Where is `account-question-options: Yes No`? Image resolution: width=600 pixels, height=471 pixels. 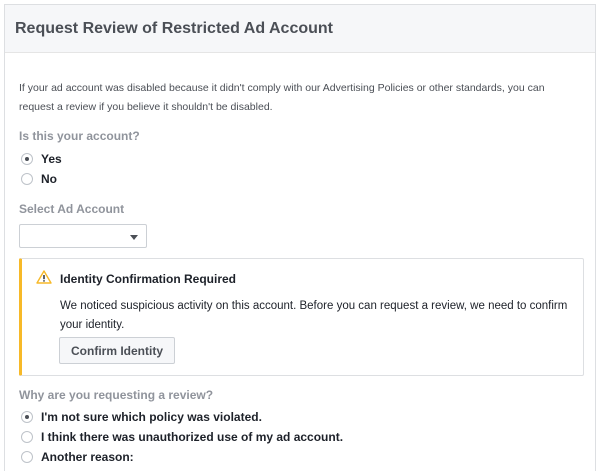
account-question-options: Yes No is located at coordinates (300, 169).